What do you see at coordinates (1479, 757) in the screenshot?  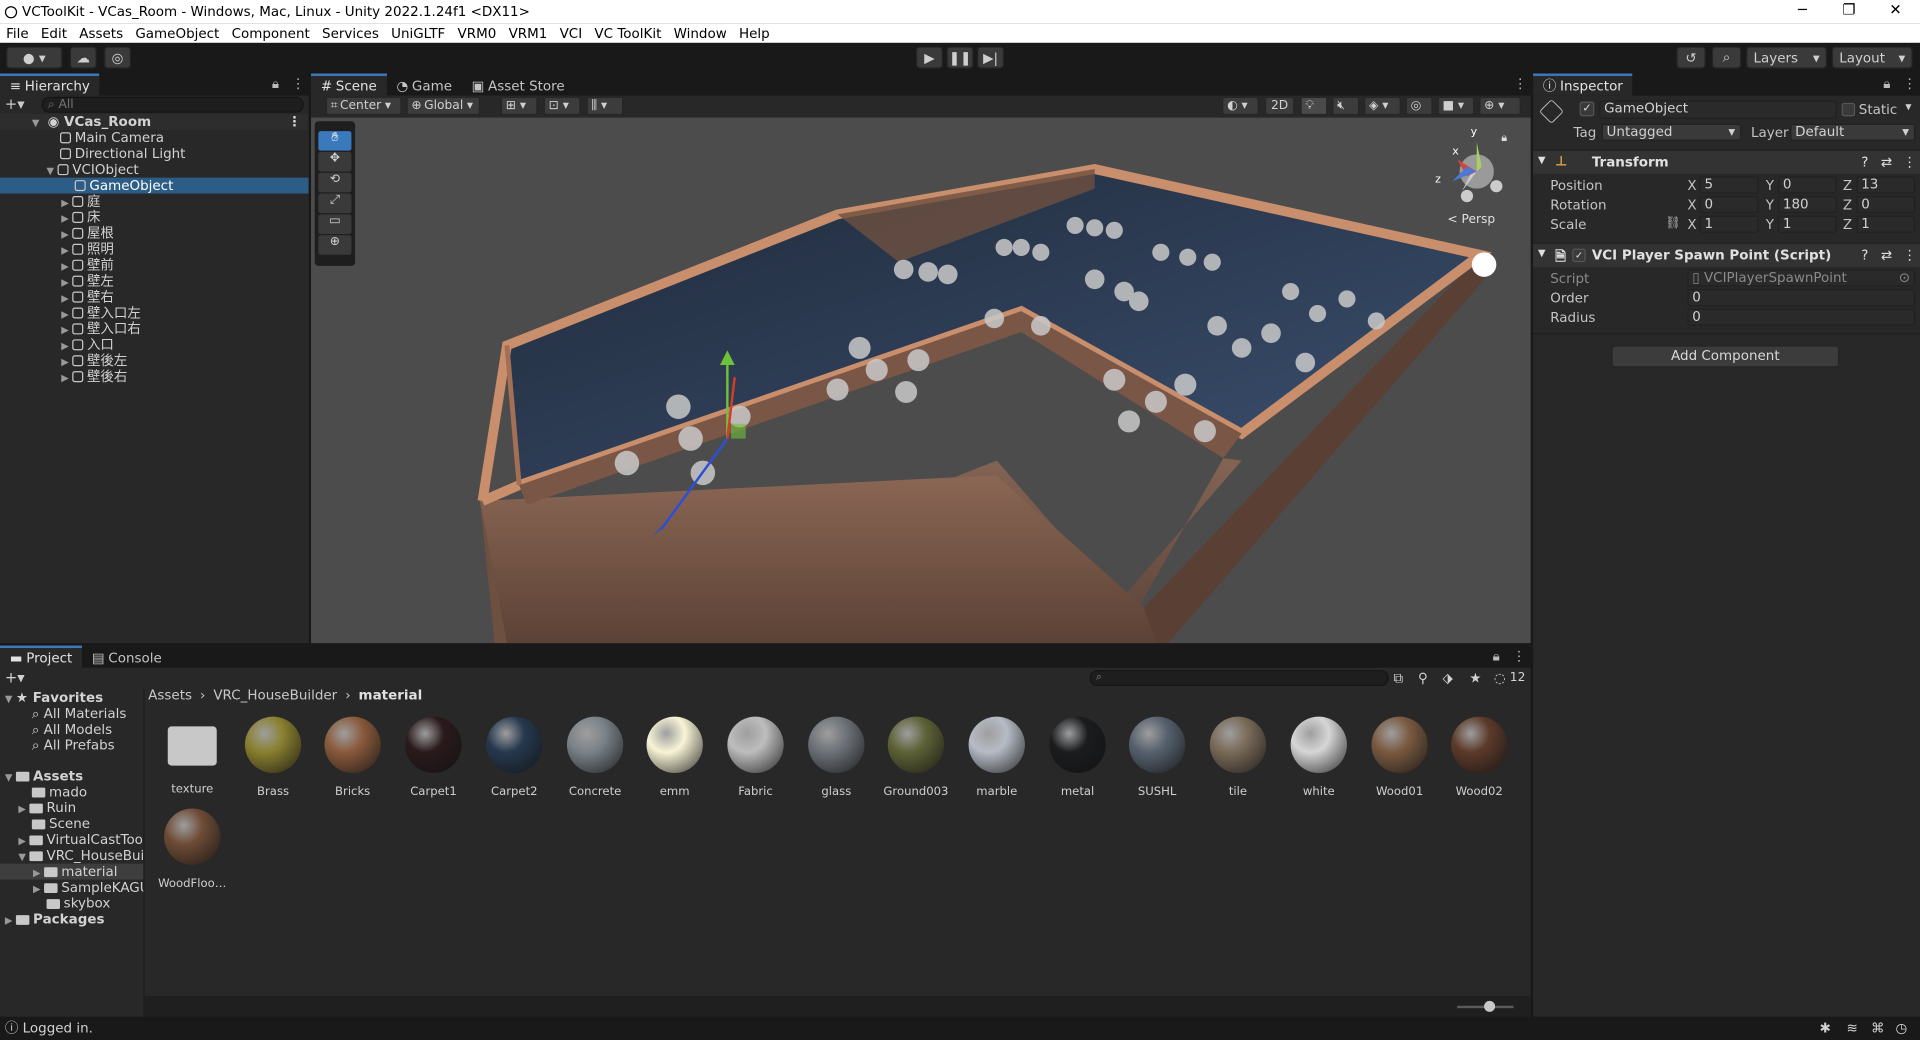 I see `material-asset: Wood02` at bounding box center [1479, 757].